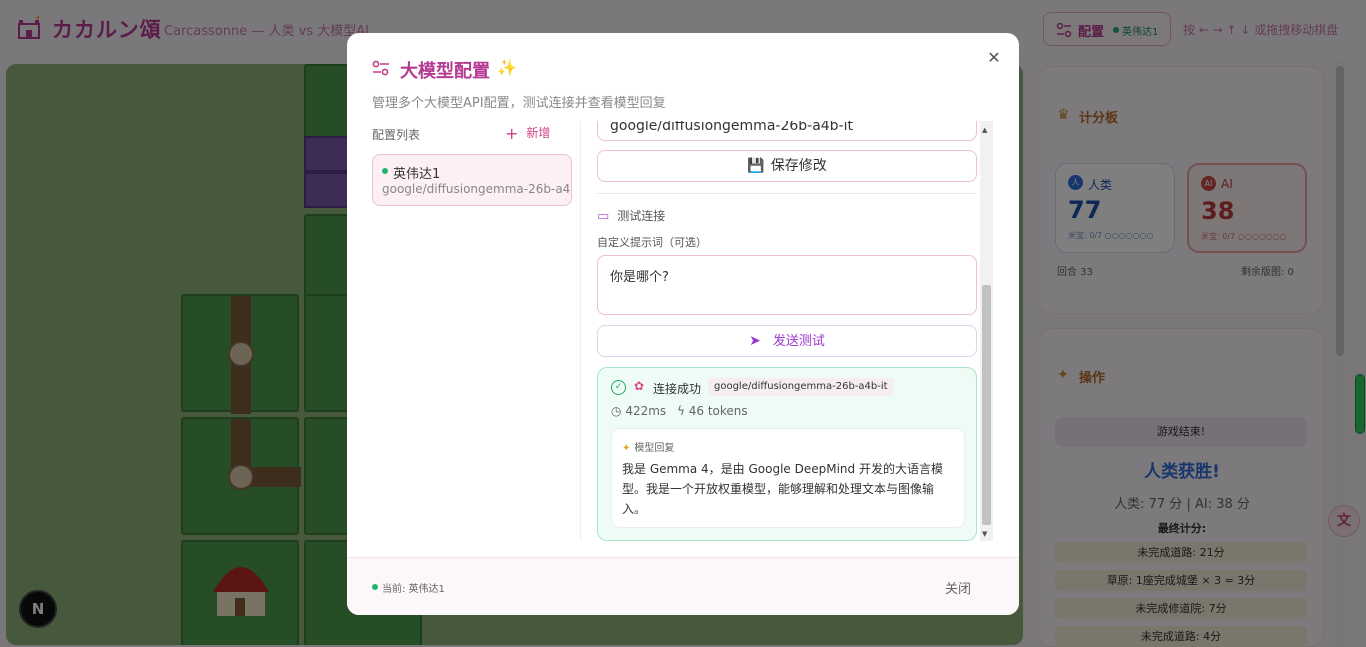  What do you see at coordinates (538, 133) in the screenshot?
I see `add-config-label: 新增` at bounding box center [538, 133].